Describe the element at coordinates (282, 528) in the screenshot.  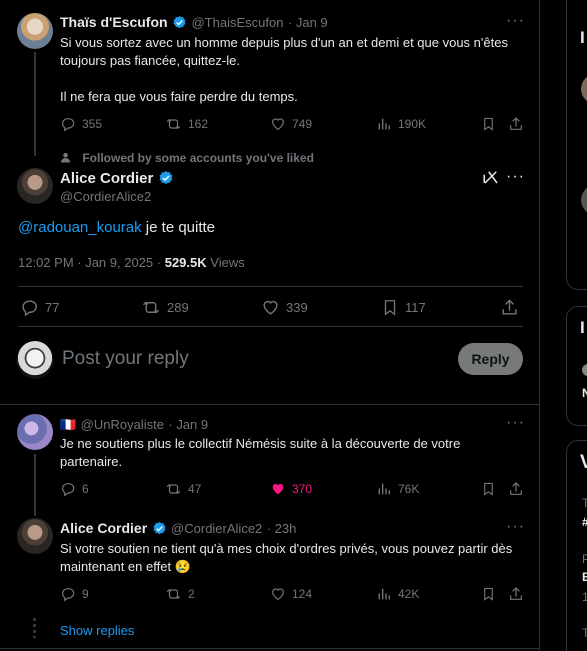
I see `tweet-date: · 23h` at that location.